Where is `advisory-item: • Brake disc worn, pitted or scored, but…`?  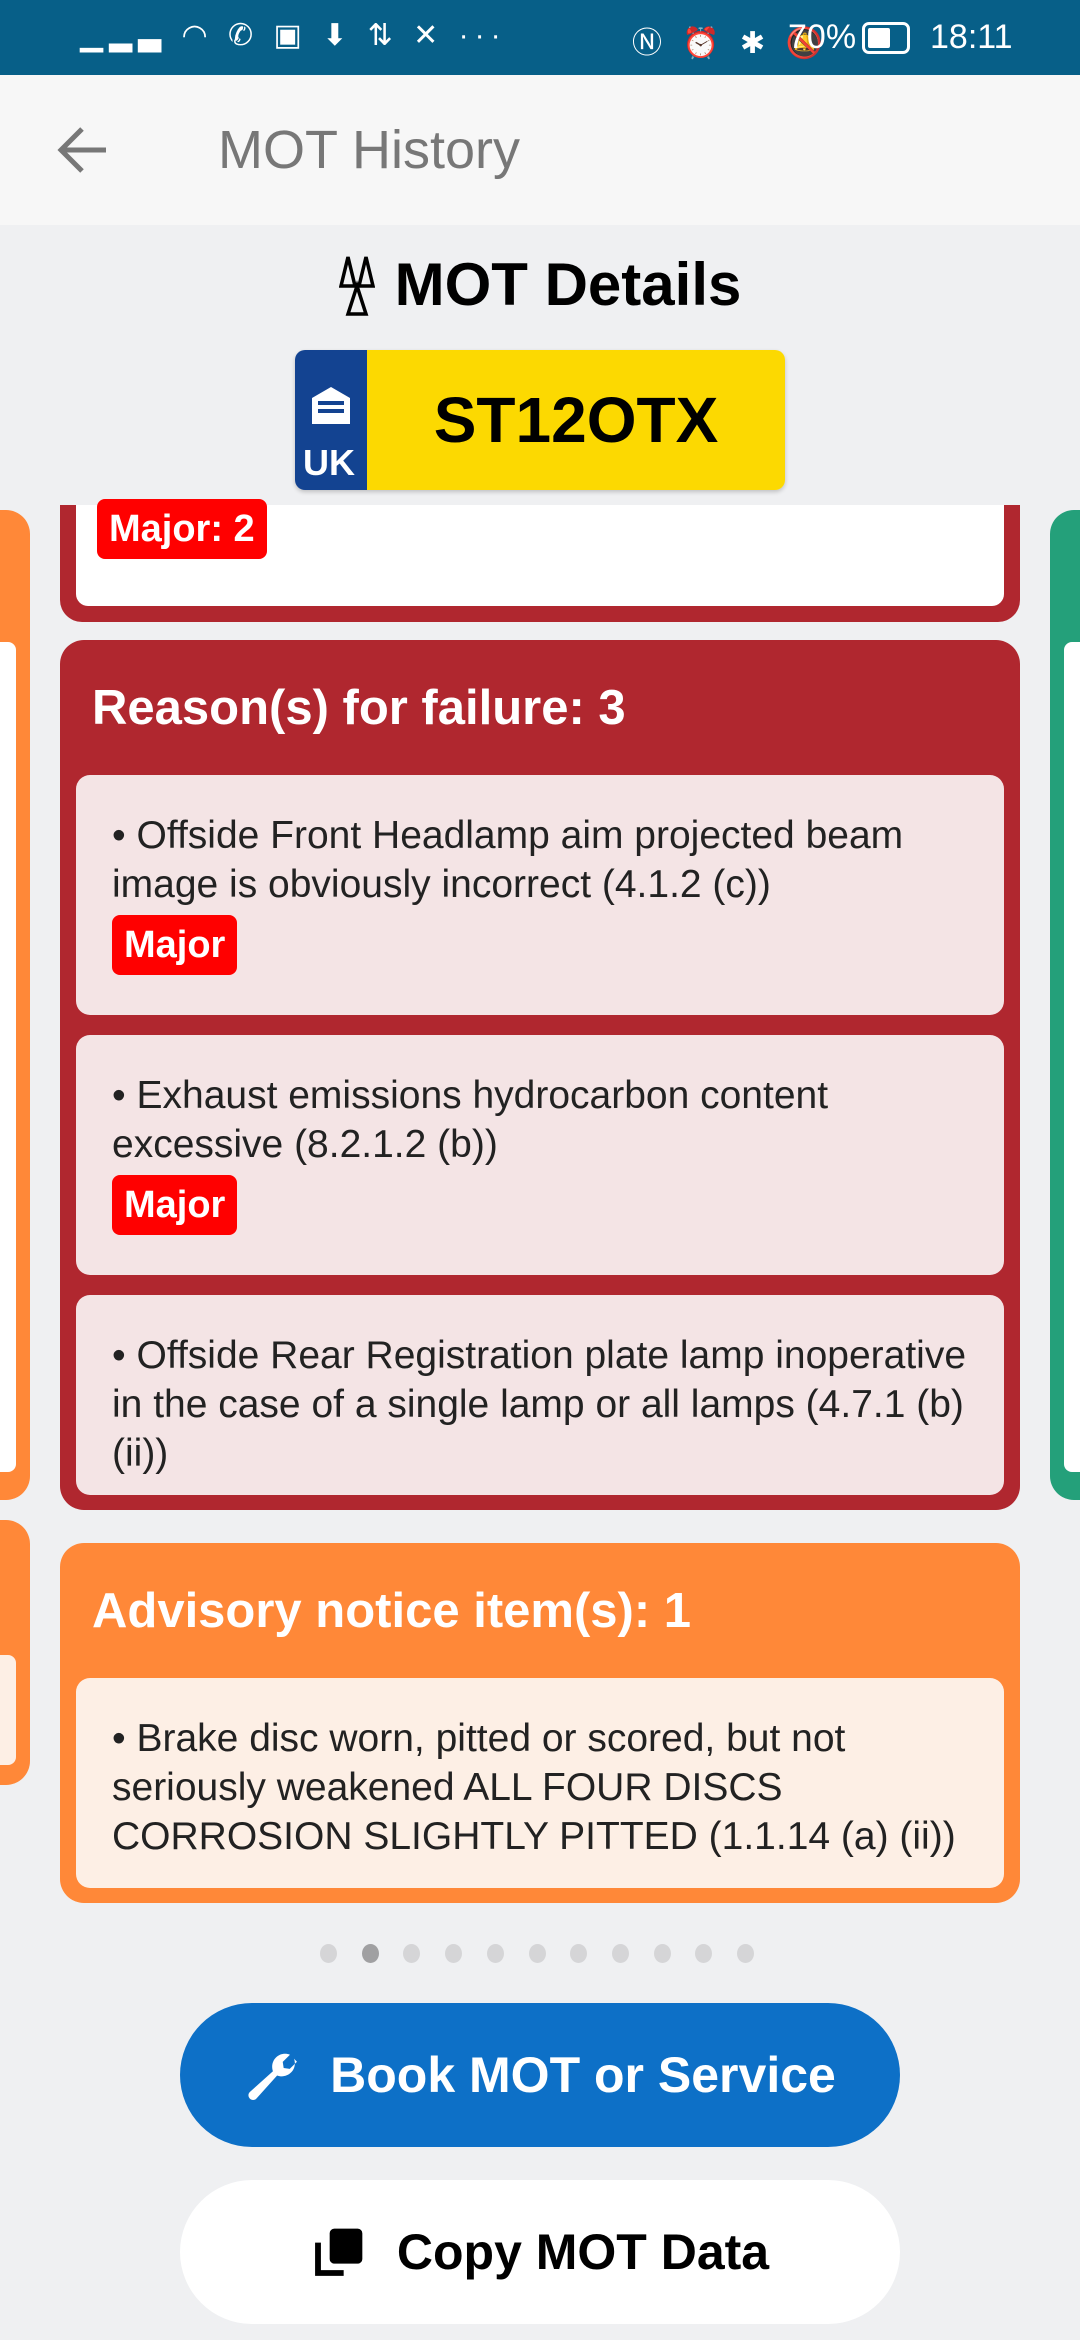
advisory-item: • Brake disc worn, pitted or scored, but… is located at coordinates (540, 1783).